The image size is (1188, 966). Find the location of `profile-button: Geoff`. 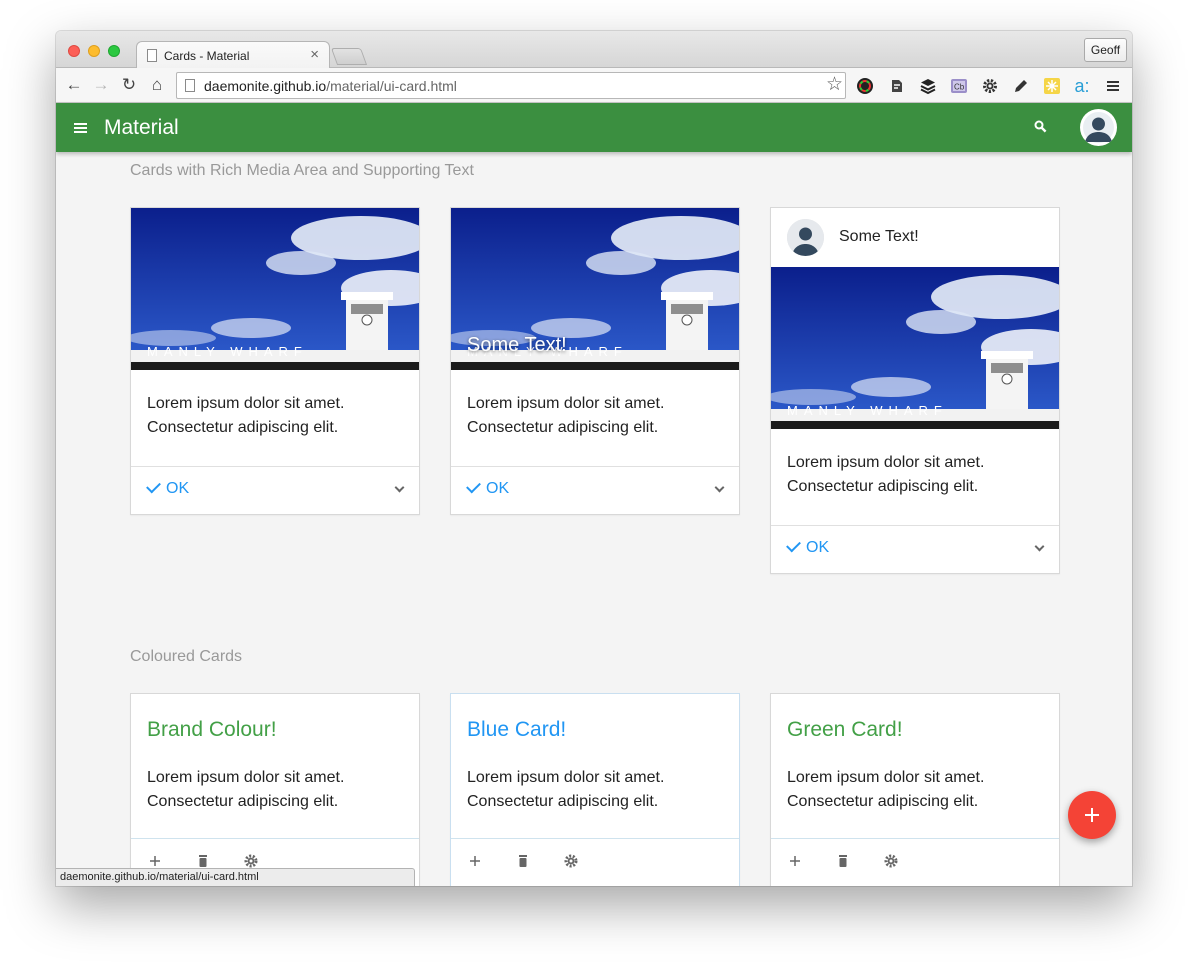

profile-button: Geoff is located at coordinates (1105, 50).